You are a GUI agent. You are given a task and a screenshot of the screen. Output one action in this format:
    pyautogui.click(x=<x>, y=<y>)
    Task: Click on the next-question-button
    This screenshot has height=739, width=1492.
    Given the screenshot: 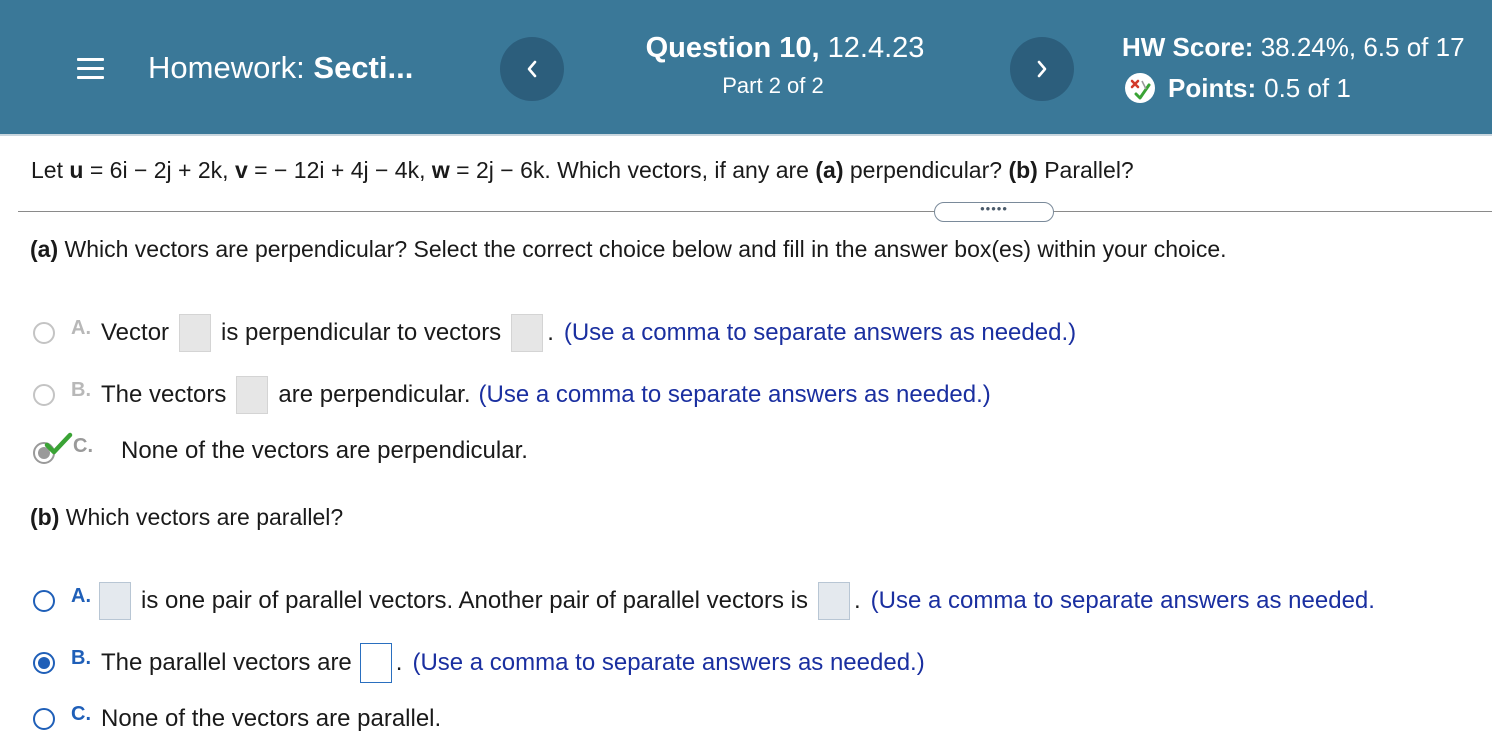 What is the action you would take?
    pyautogui.click(x=1042, y=69)
    